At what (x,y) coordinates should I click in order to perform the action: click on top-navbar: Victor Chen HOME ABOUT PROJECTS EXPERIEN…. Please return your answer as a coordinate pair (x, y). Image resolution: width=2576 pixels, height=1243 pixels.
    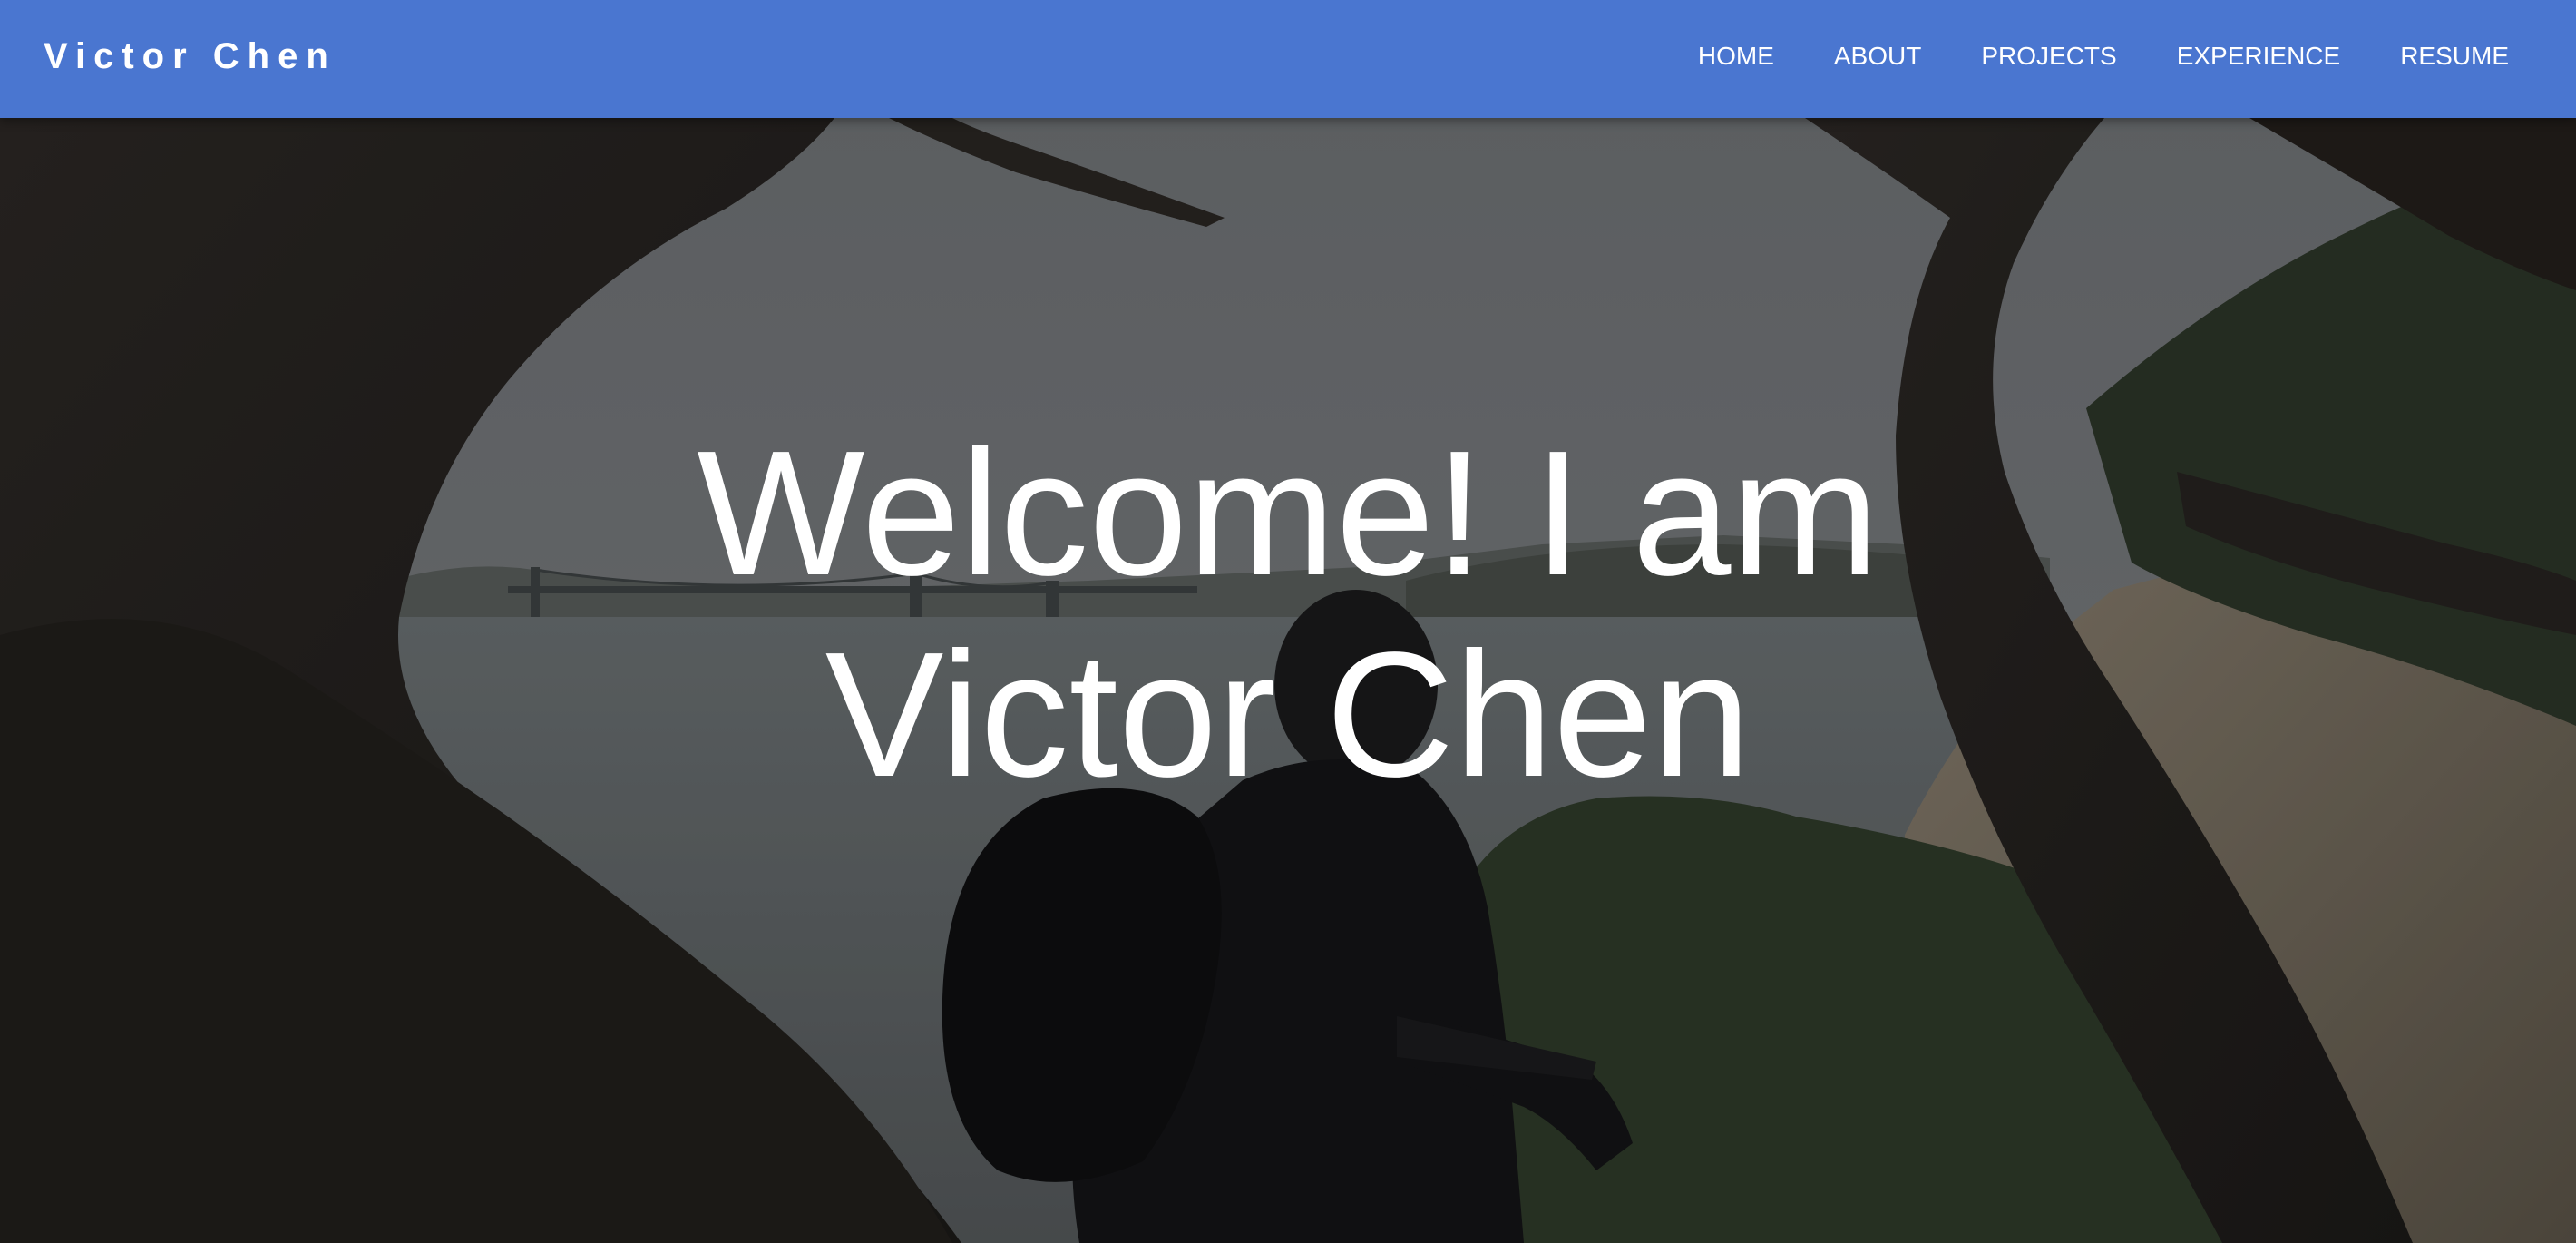
    Looking at the image, I should click on (1288, 59).